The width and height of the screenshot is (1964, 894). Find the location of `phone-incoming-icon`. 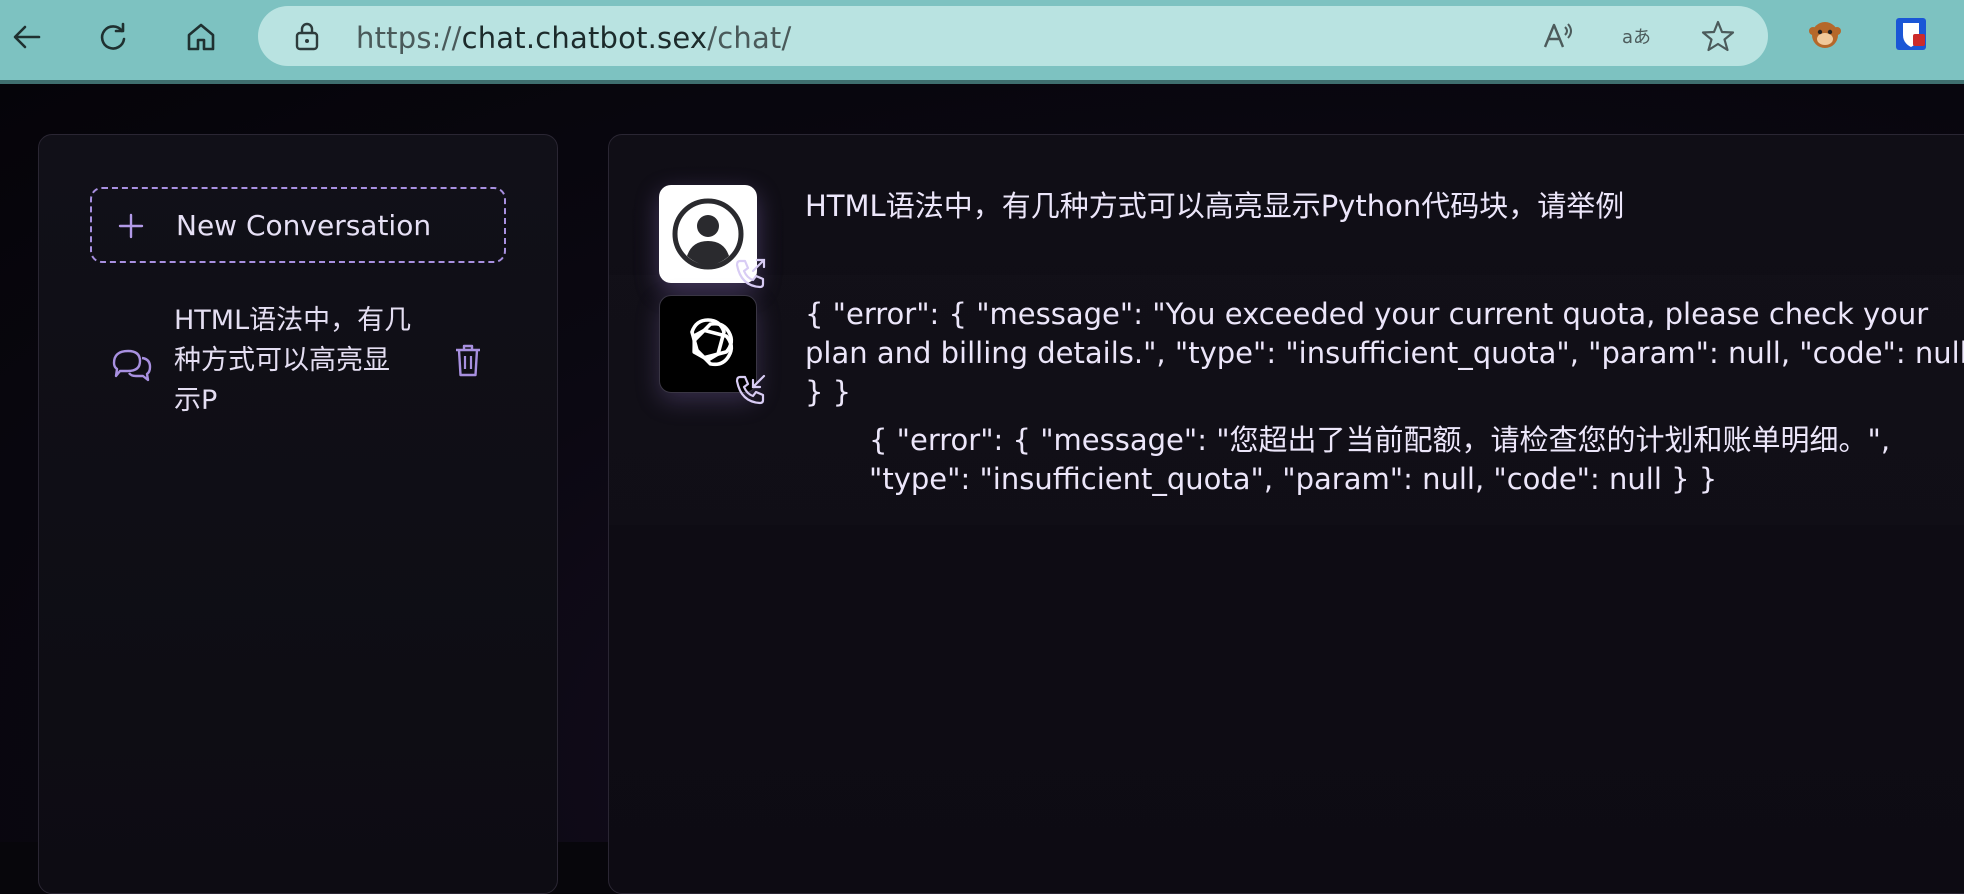

phone-incoming-icon is located at coordinates (750, 389).